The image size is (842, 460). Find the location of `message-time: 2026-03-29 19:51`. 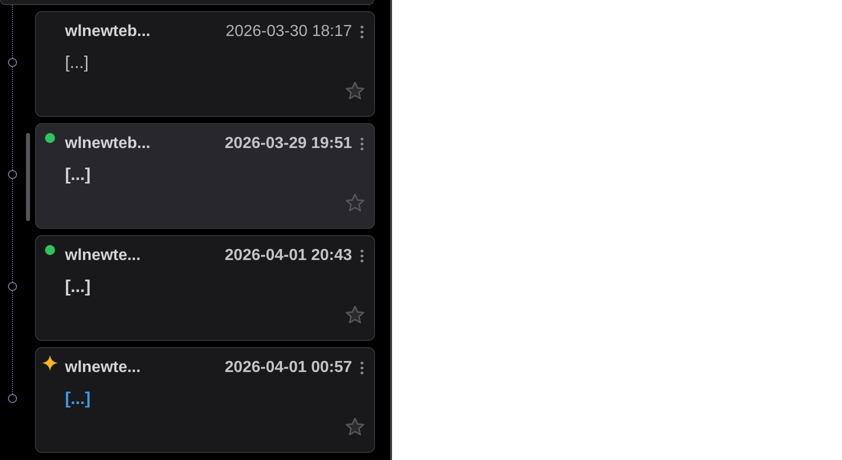

message-time: 2026-03-29 19:51 is located at coordinates (288, 144).